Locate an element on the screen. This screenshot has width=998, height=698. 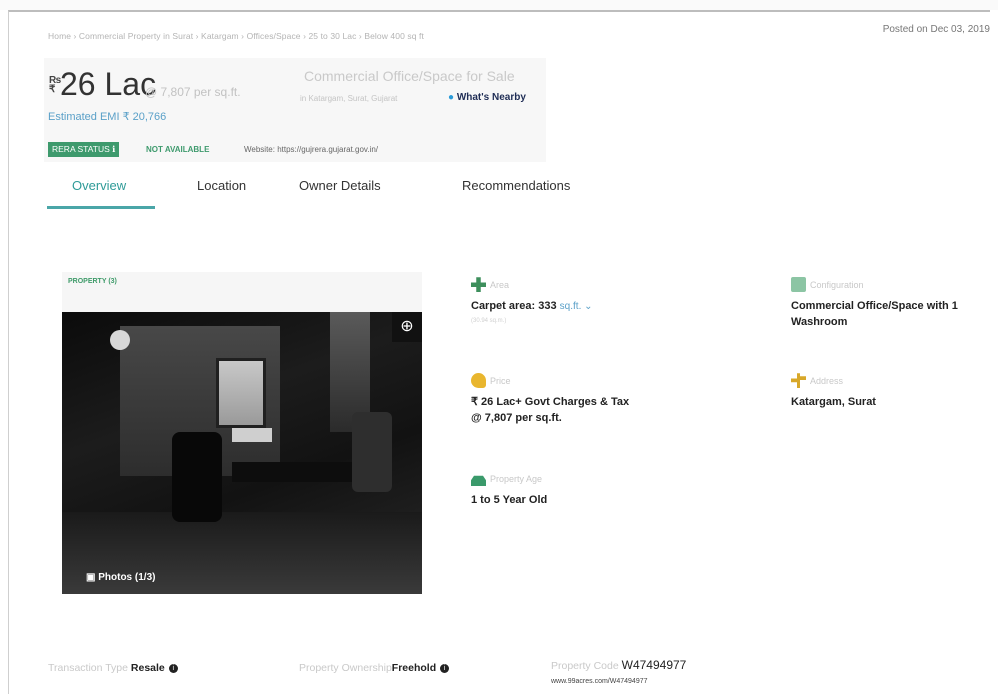
property-location: in Katargam, Surat, Gujarat is located at coordinates (349, 98).